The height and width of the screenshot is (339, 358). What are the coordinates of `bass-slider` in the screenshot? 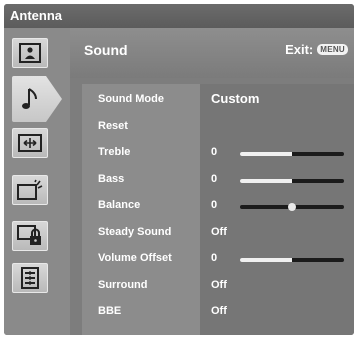 It's located at (292, 180).